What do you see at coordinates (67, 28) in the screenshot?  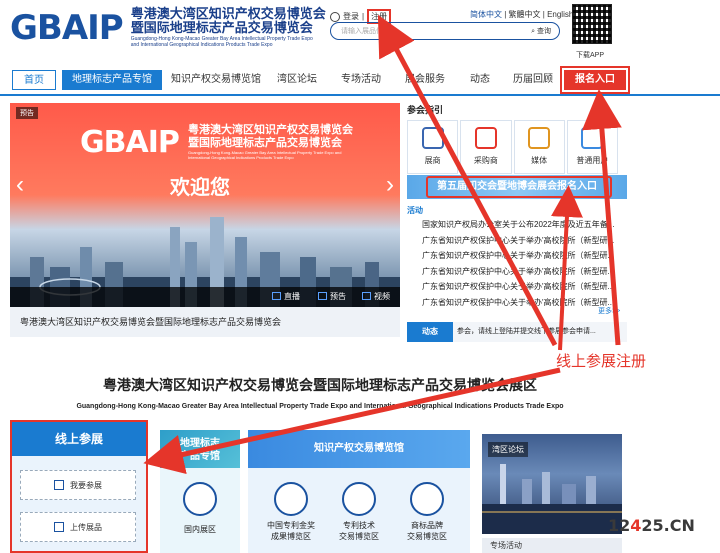 I see `logo-mark: GBAIP` at bounding box center [67, 28].